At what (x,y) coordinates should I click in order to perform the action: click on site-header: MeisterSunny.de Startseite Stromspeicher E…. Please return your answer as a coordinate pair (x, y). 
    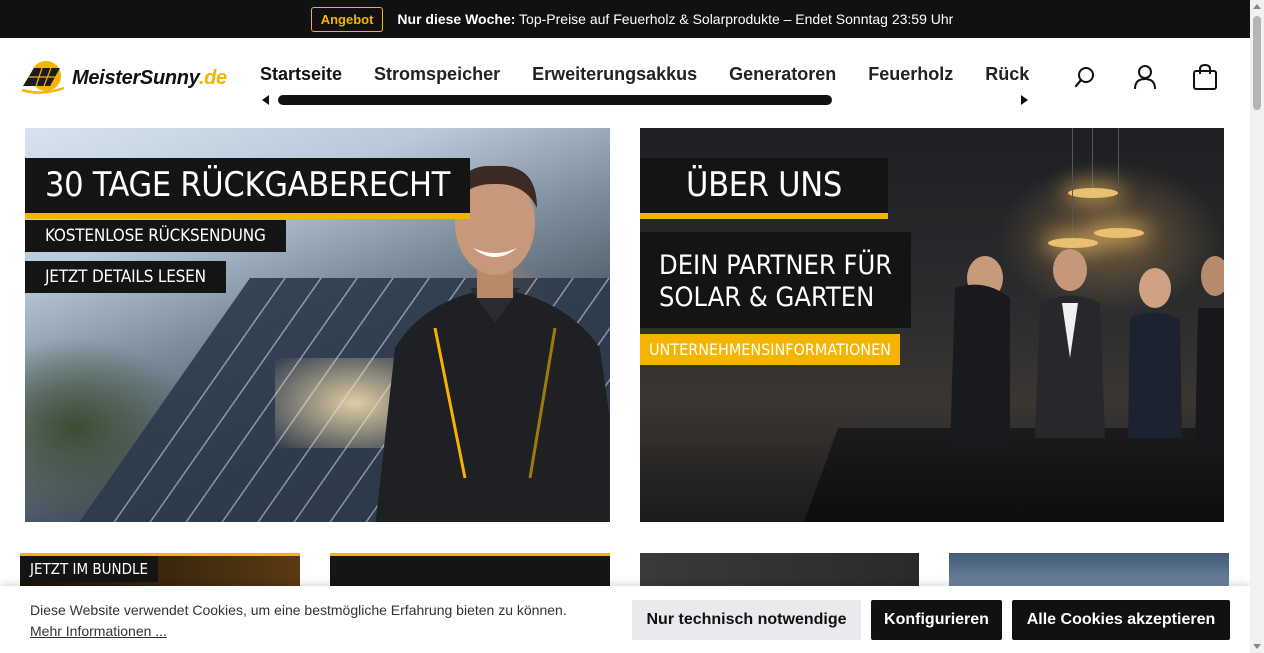
    Looking at the image, I should click on (625, 78).